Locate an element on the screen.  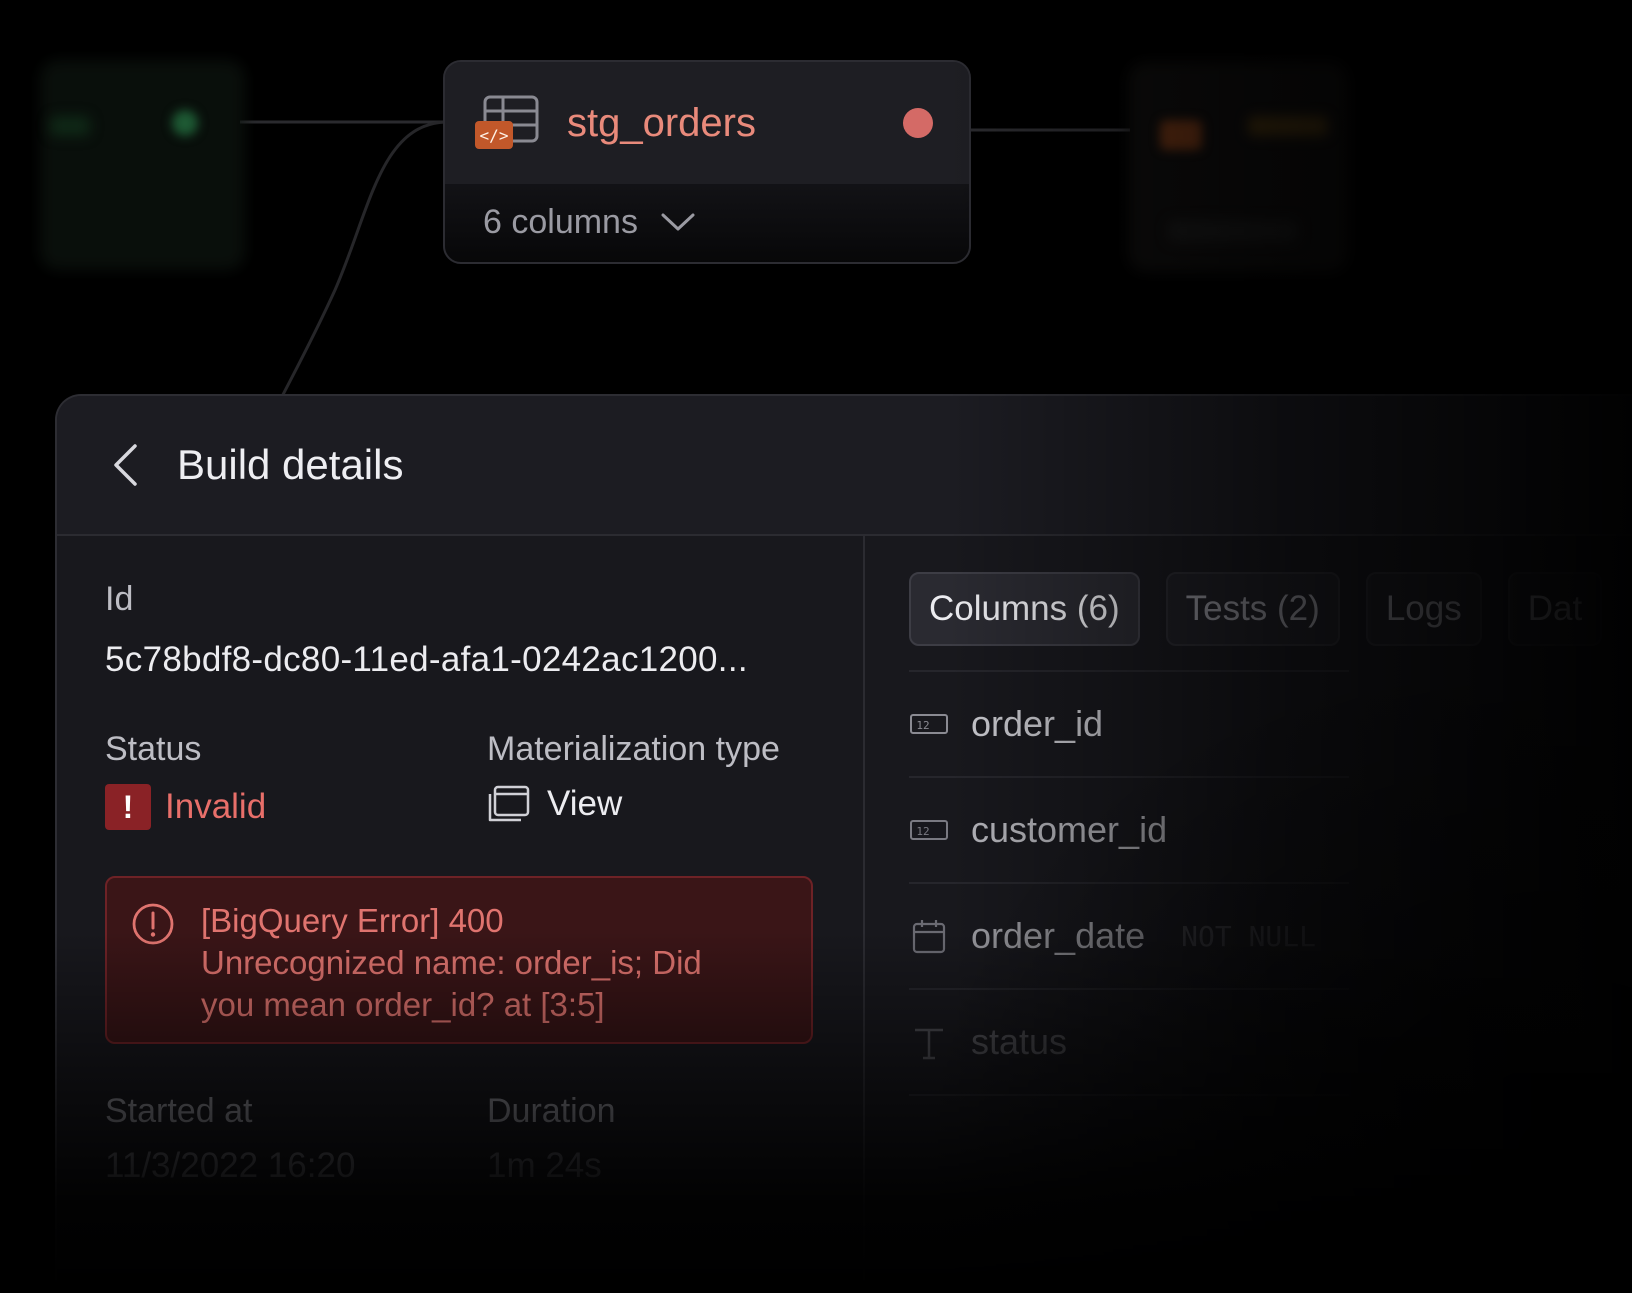
tab-tests: Tests (2) is located at coordinates (1252, 609).